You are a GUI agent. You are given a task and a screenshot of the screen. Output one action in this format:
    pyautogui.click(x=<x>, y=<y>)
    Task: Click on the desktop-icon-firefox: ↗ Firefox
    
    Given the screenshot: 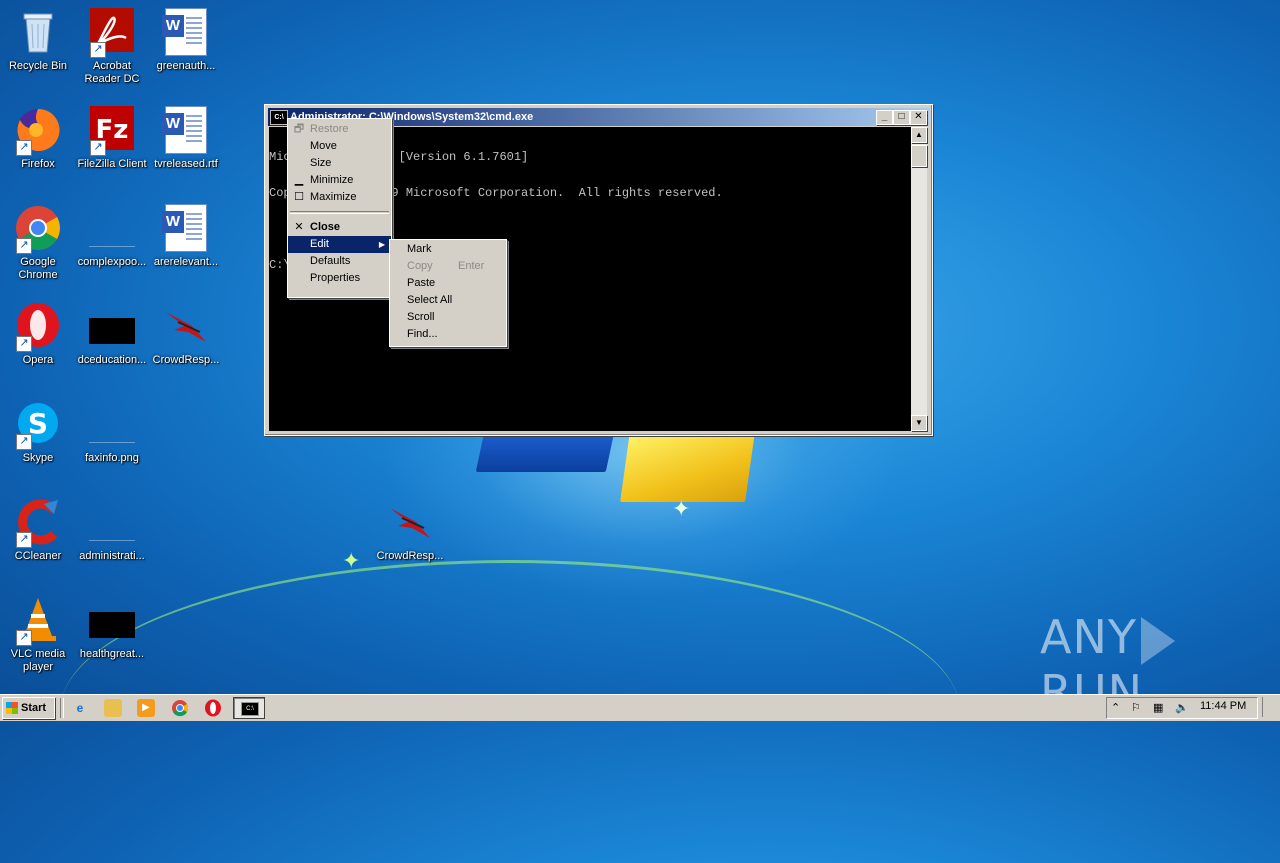 What is the action you would take?
    pyautogui.click(x=38, y=138)
    